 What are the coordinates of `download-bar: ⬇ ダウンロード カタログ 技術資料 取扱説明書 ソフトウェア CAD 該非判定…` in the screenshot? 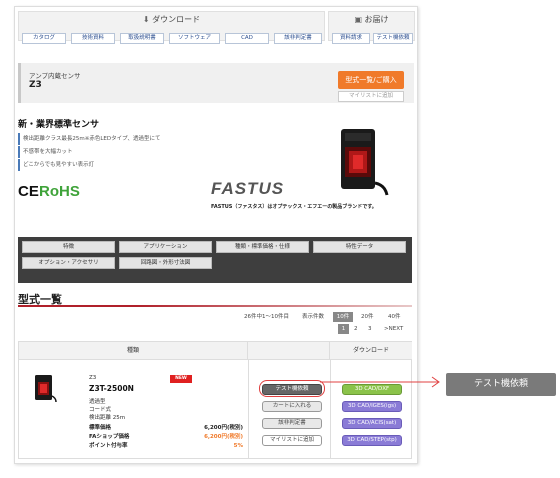 It's located at (171, 27).